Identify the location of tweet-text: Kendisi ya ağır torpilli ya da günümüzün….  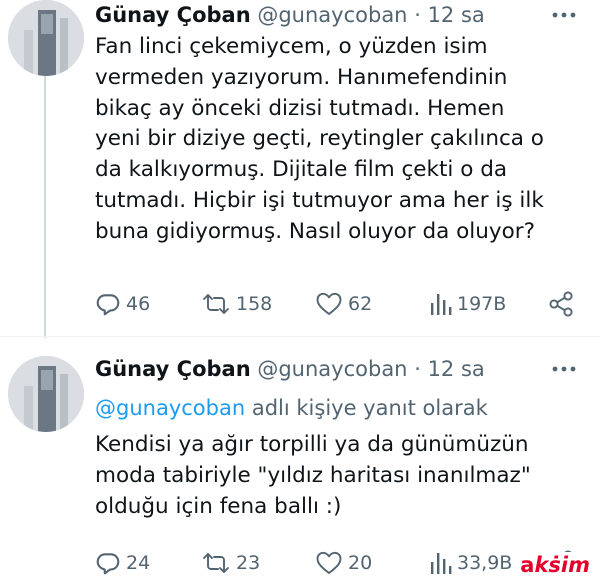
(313, 475).